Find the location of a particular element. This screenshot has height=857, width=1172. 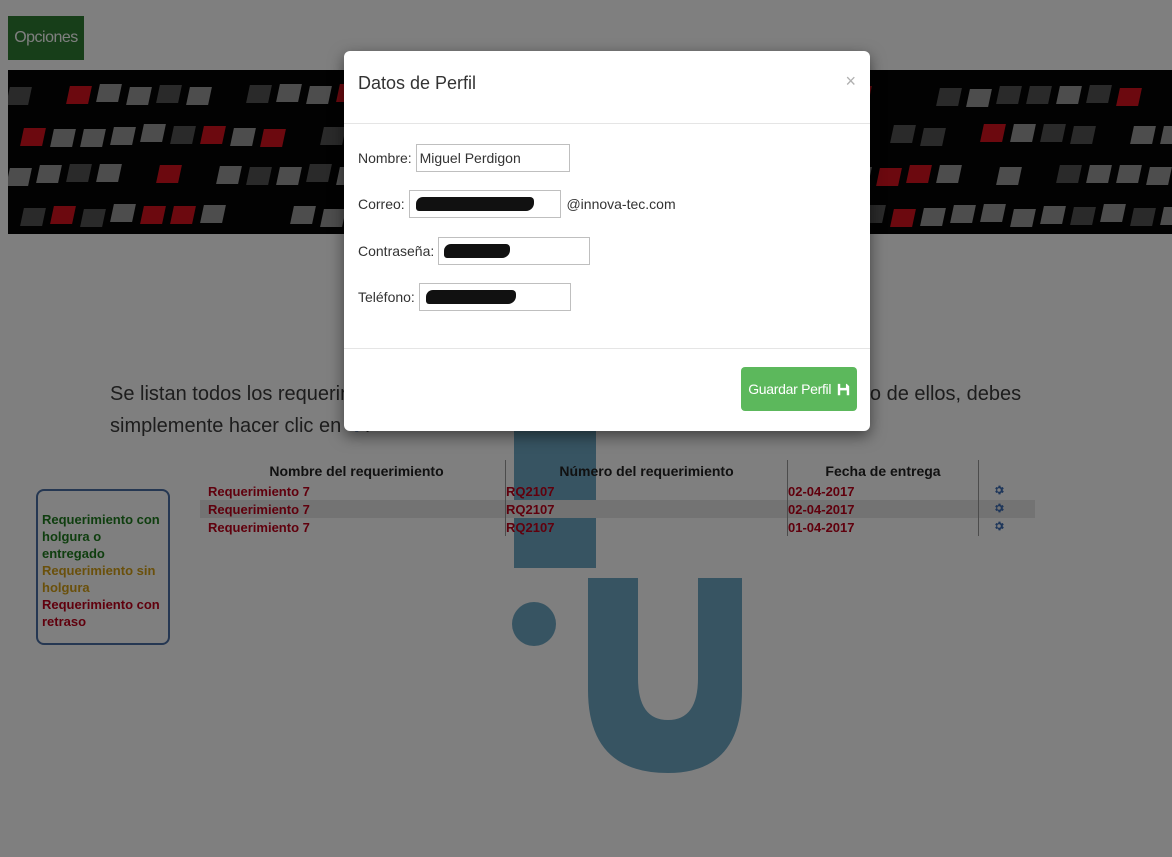

phone-label: Teléfono: is located at coordinates (386, 297).